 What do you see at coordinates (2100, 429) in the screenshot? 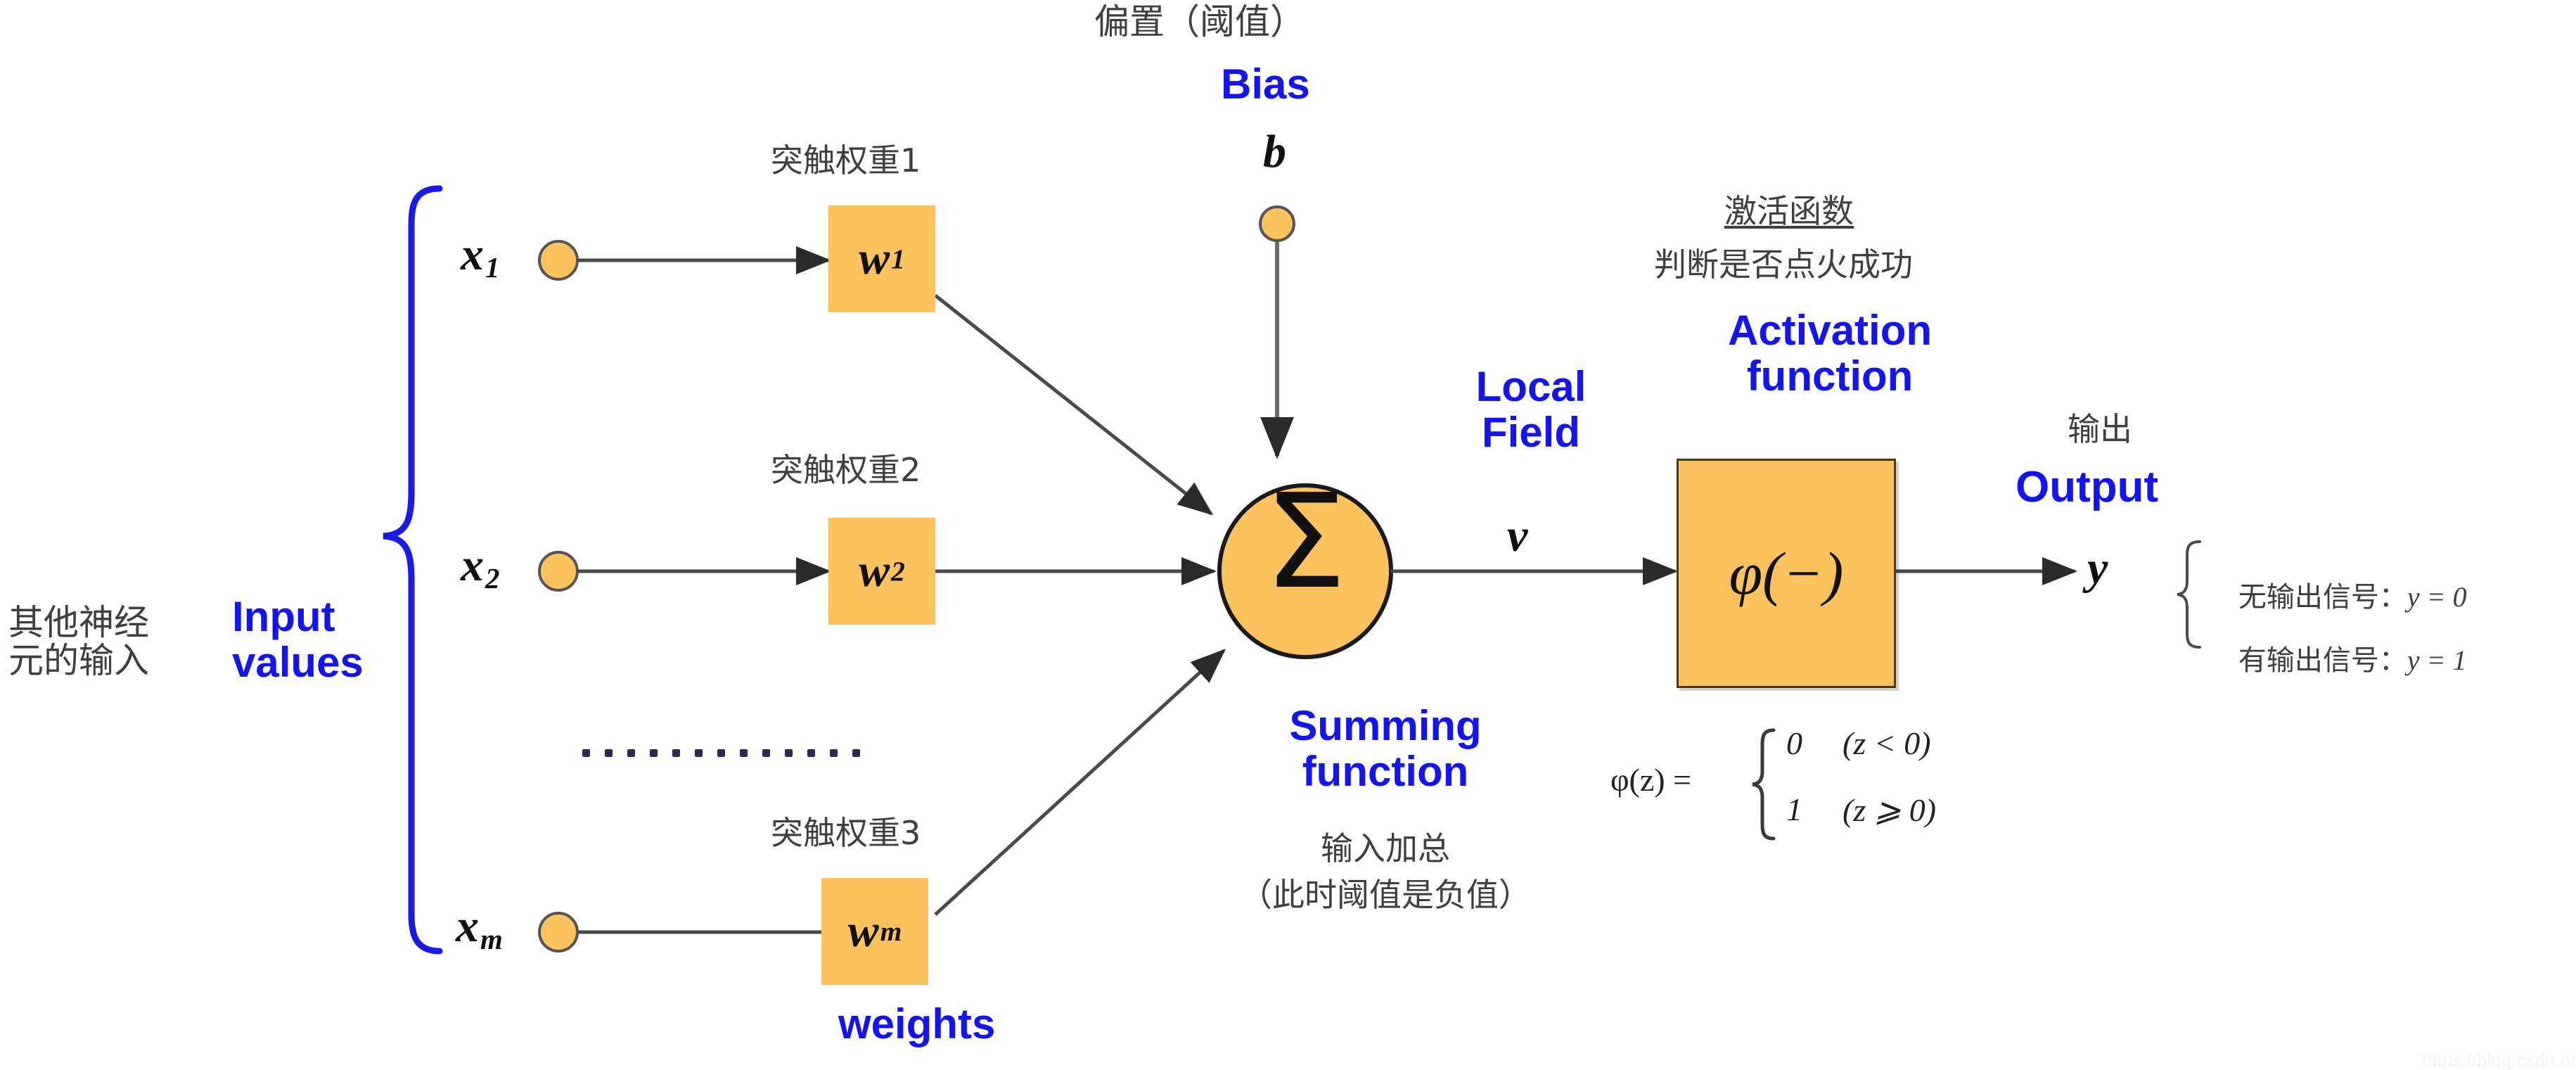
I see `output-label-cn: 输出` at bounding box center [2100, 429].